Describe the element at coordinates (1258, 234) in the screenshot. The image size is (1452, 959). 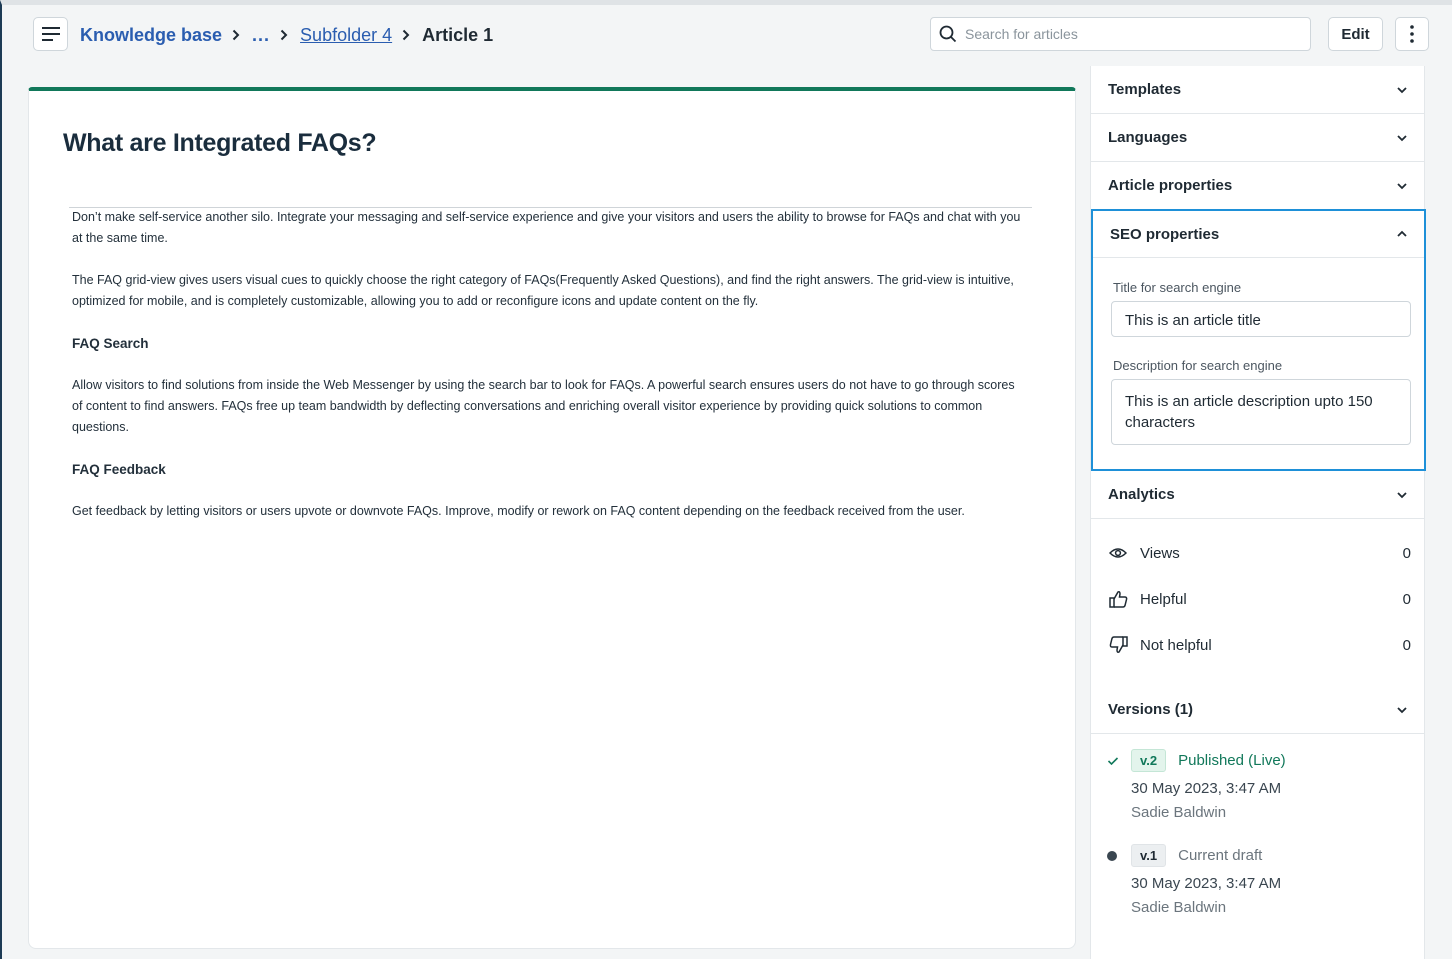
I see `seo-section-header: SEO properties` at that location.